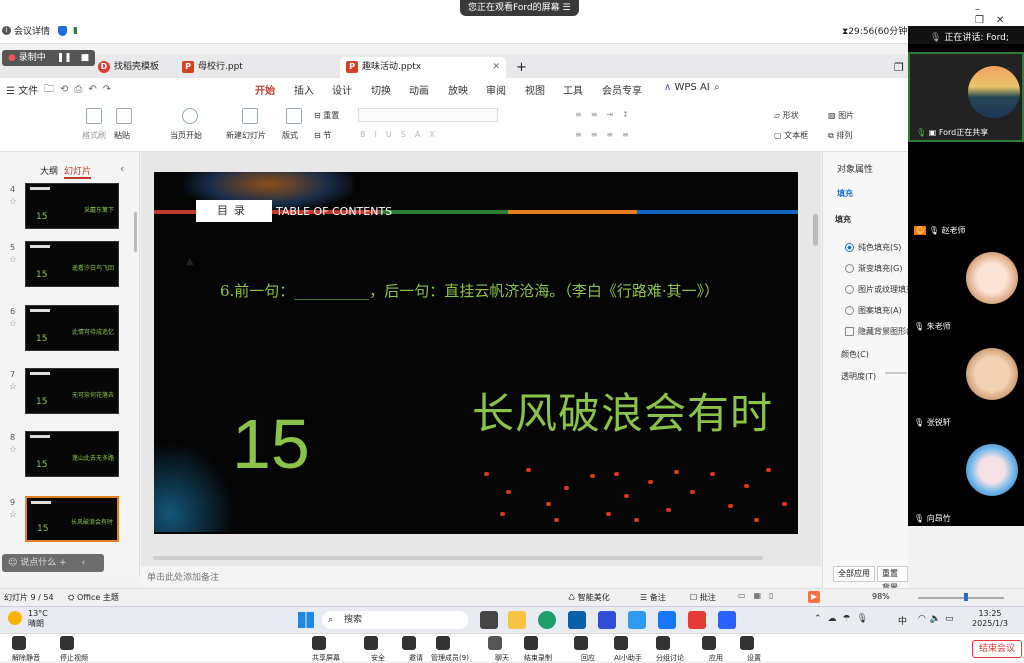 Image resolution: width=1024 pixels, height=663 pixels. I want to click on chevron-left-icon: ‹, so click(84, 563).